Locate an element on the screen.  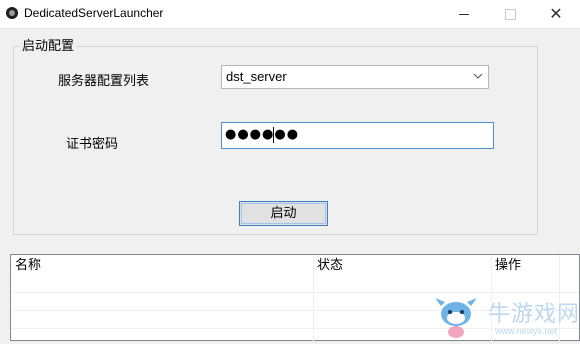
close-button: ✕ is located at coordinates (556, 14).